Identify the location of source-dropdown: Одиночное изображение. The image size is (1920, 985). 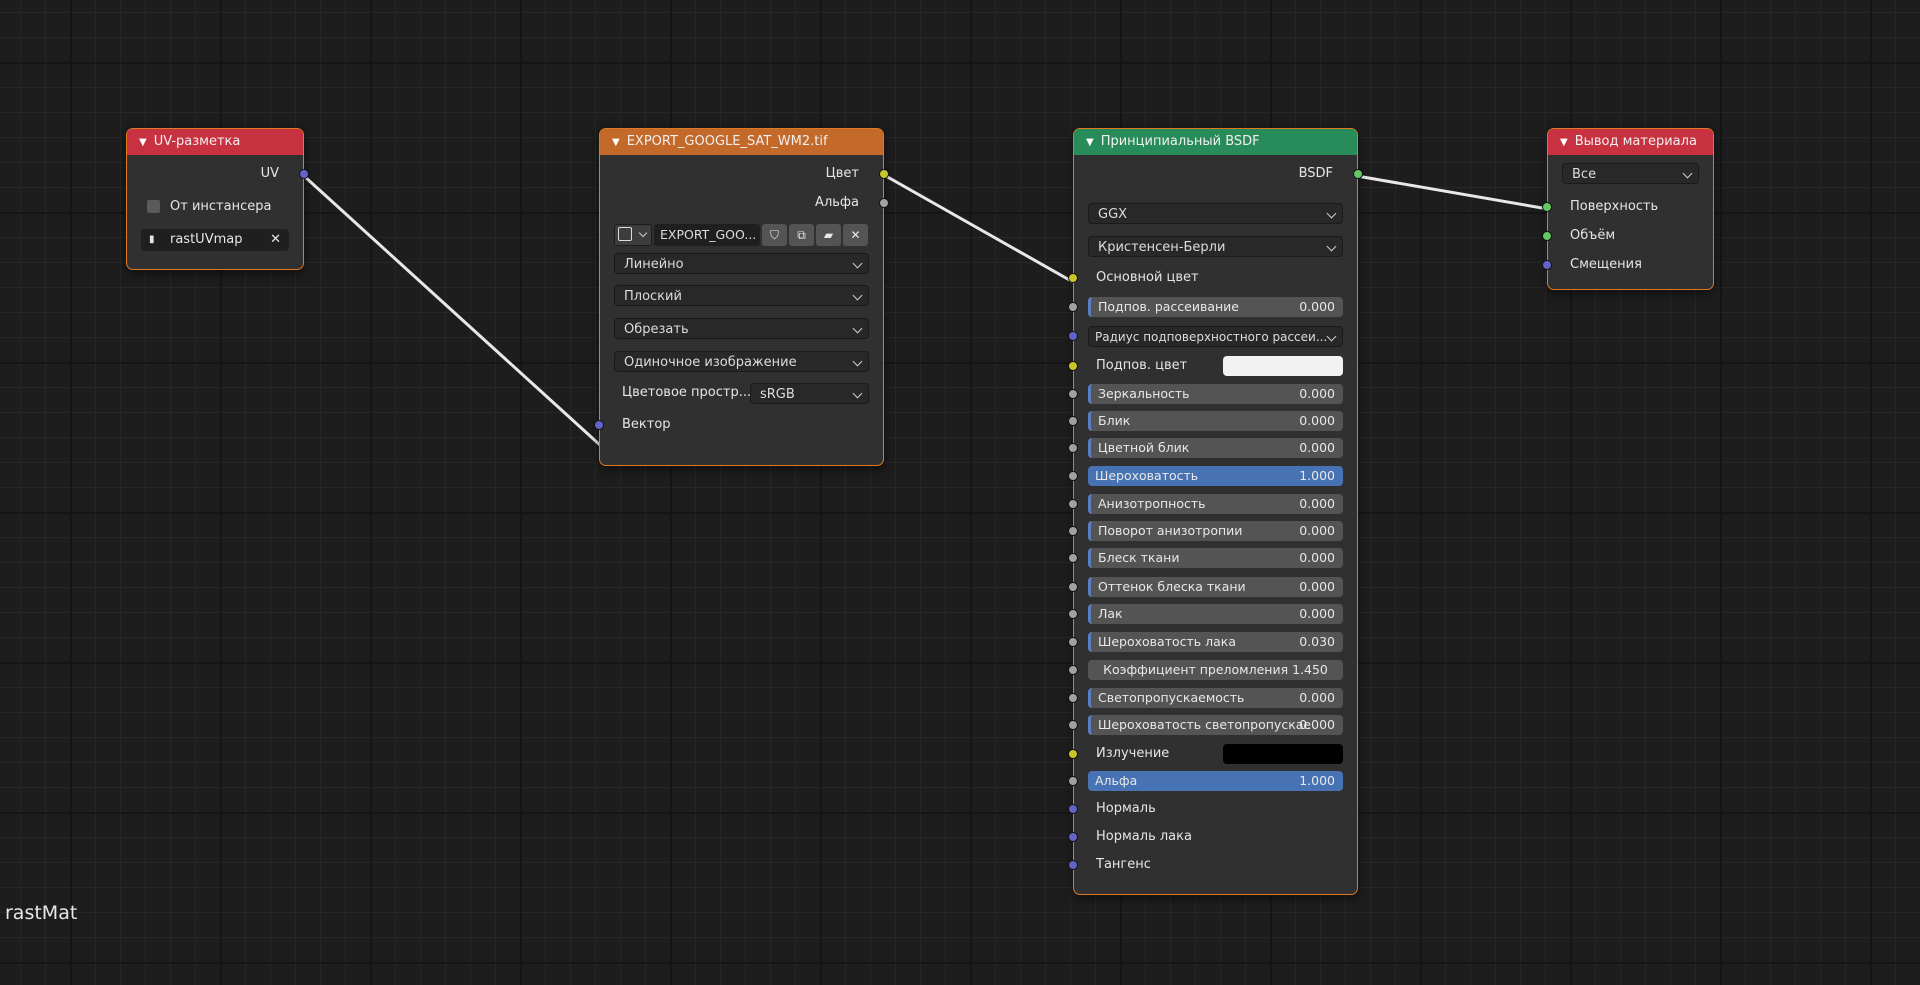
(741, 361).